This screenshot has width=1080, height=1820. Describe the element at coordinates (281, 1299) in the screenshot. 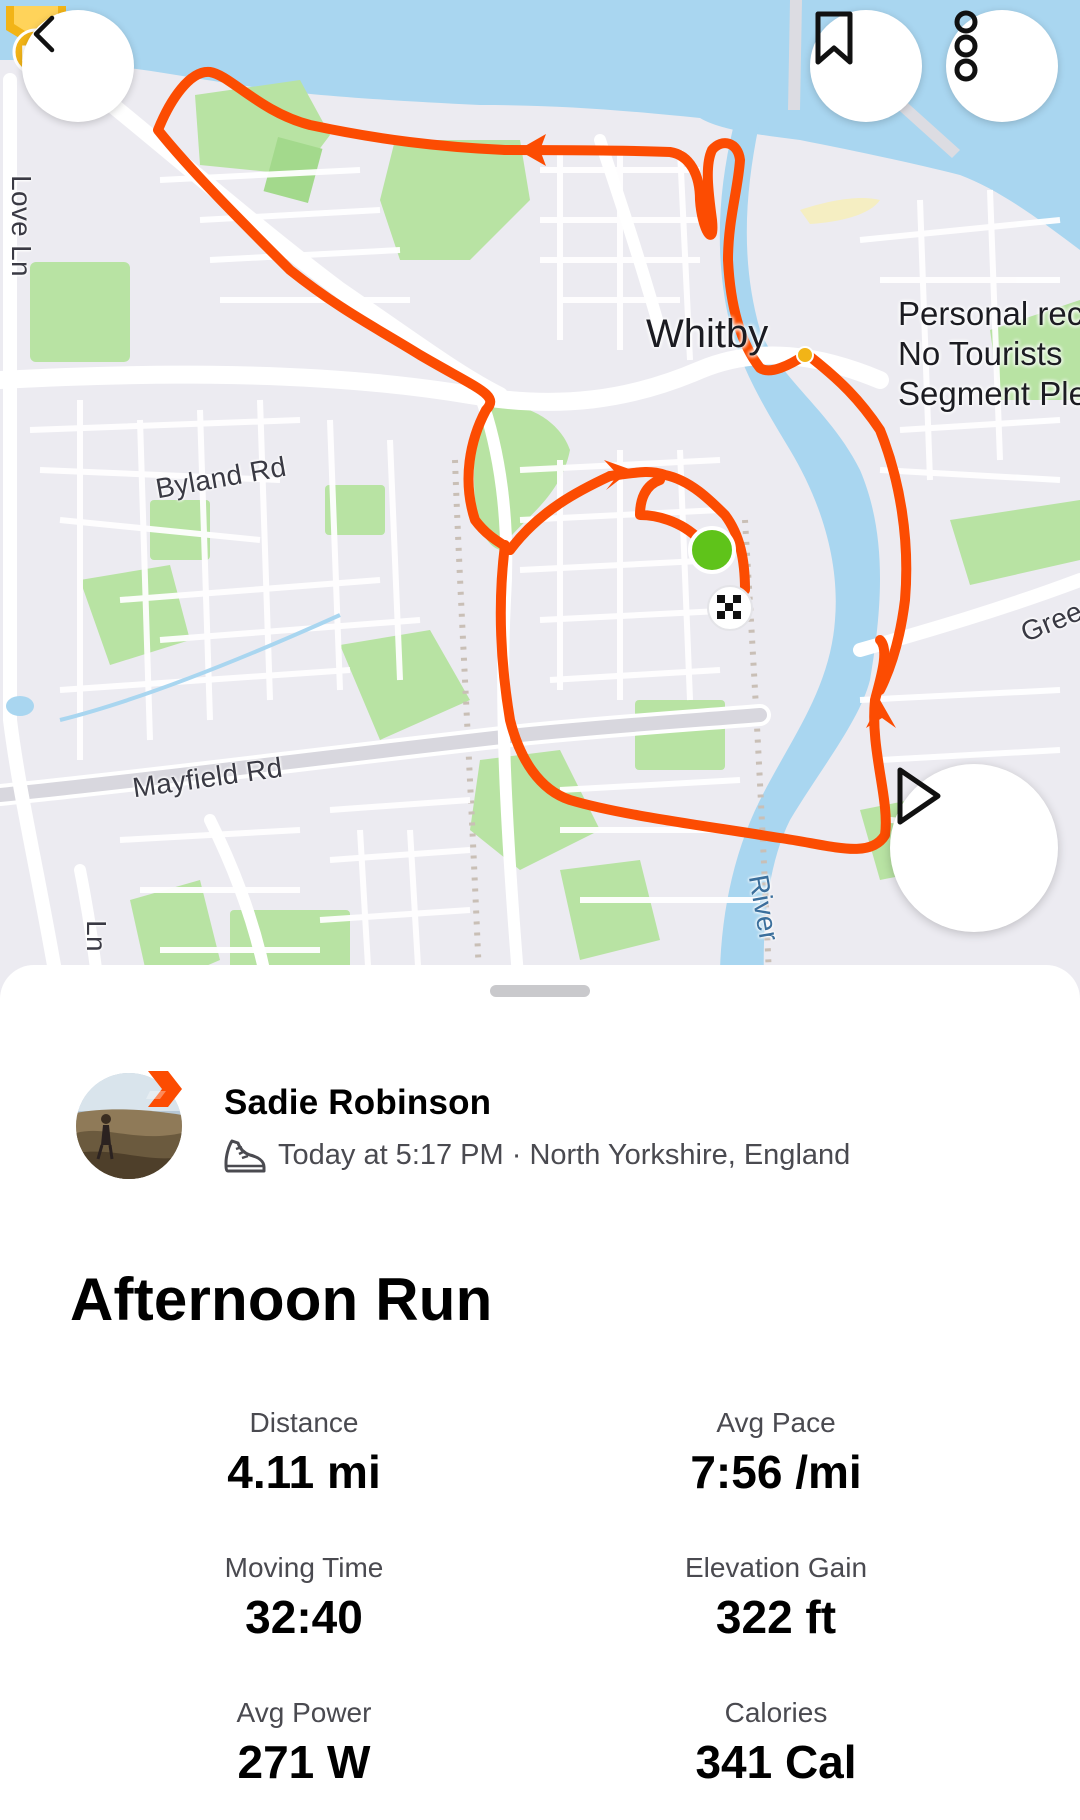

I see `activity-title: Afternoon Run` at that location.